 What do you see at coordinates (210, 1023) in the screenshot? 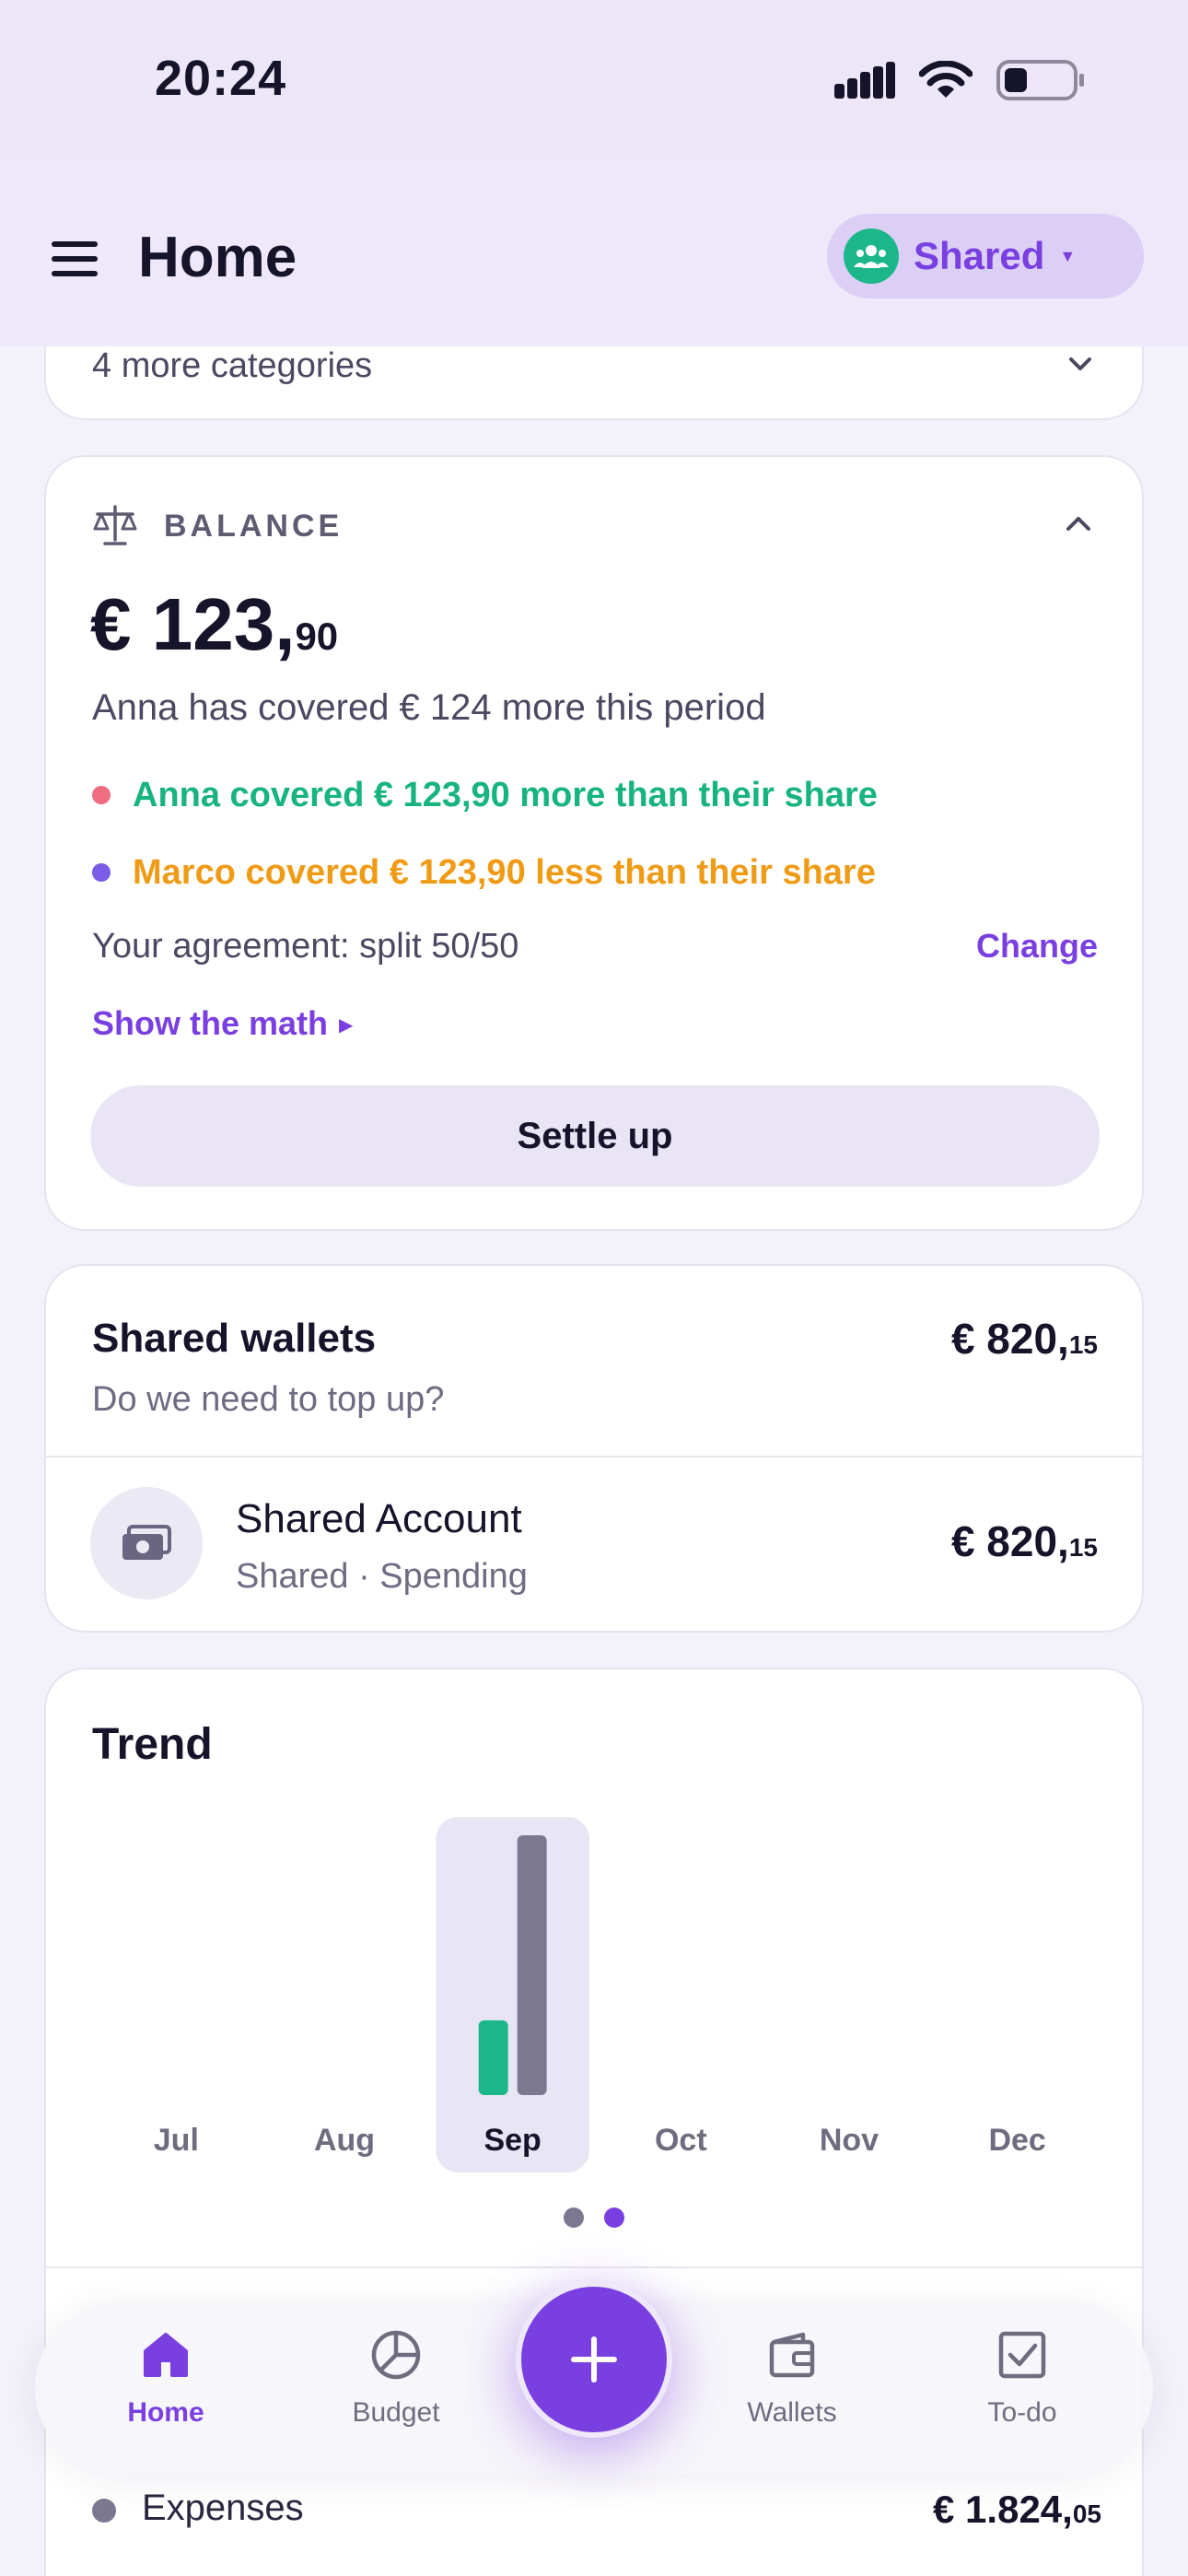
I see `show-math-label: Show the math` at bounding box center [210, 1023].